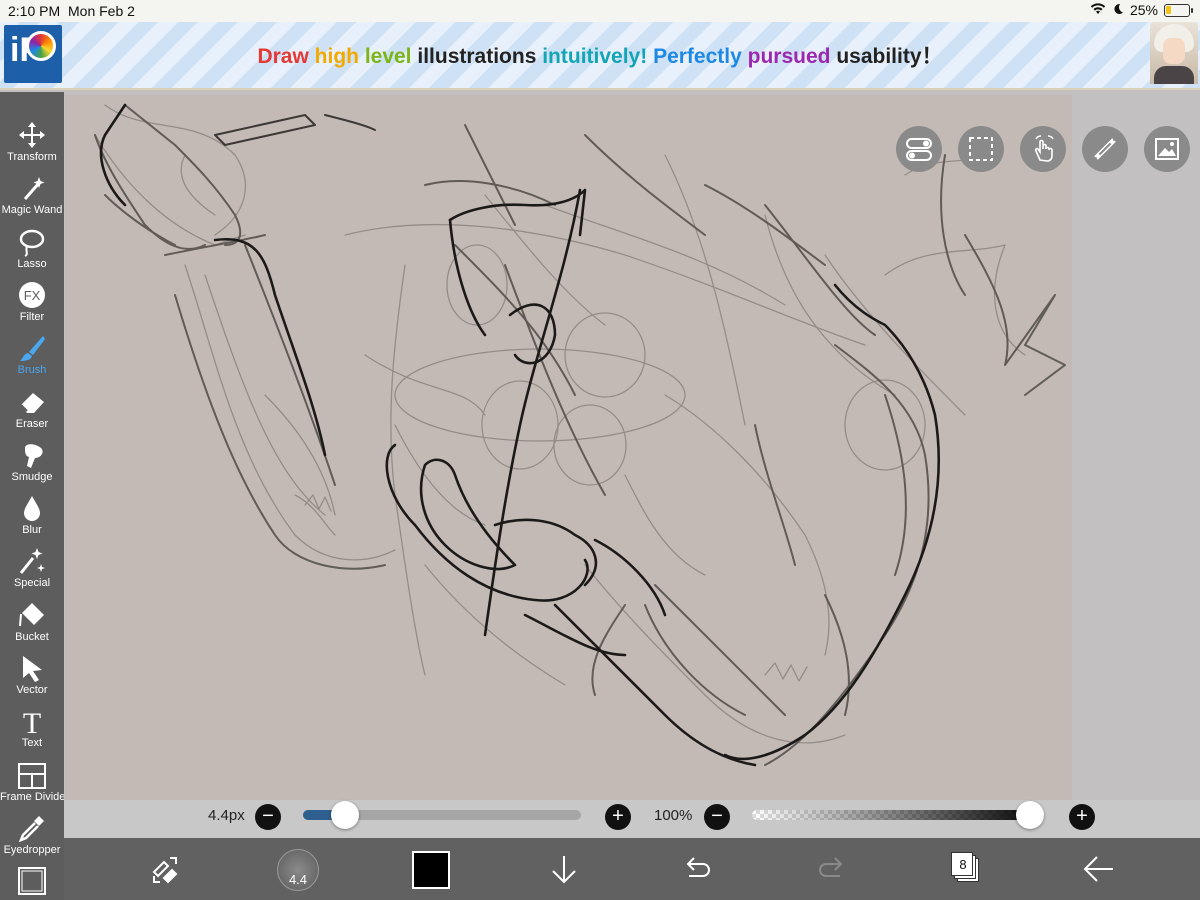 The height and width of the screenshot is (900, 1200). I want to click on toggle-button, so click(919, 149).